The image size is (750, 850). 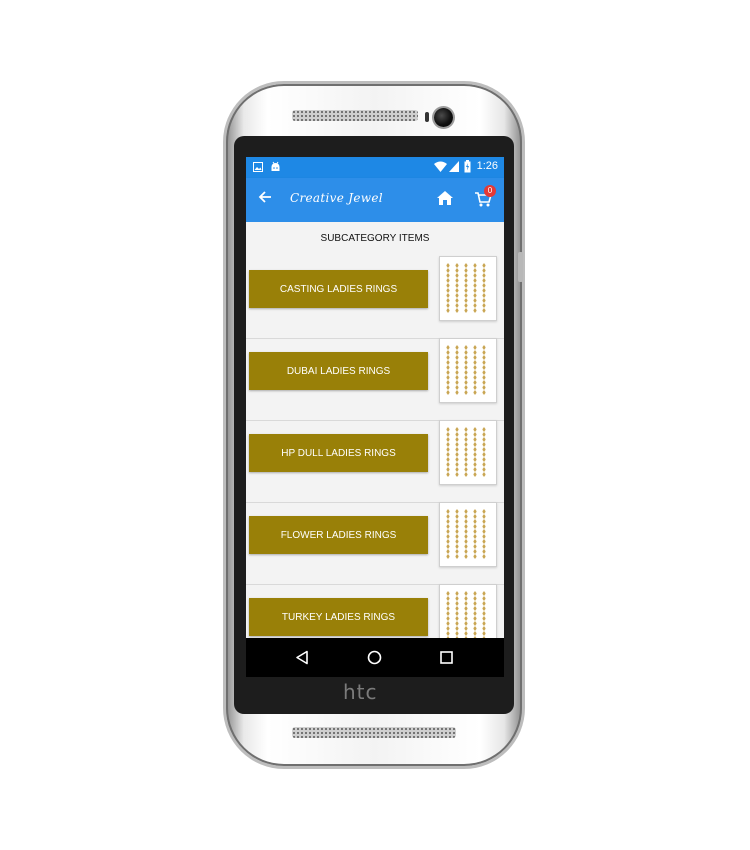 I want to click on top-speaker-grille, so click(x=355, y=115).